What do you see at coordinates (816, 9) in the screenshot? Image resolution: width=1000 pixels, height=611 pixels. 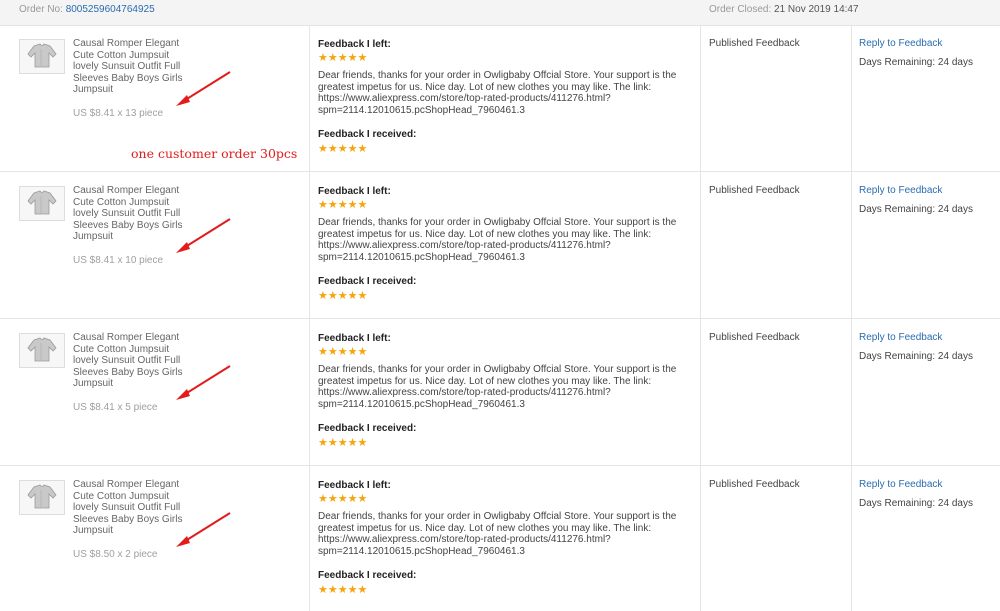 I see `order-closed-date: 21 Nov 2019 14:47` at bounding box center [816, 9].